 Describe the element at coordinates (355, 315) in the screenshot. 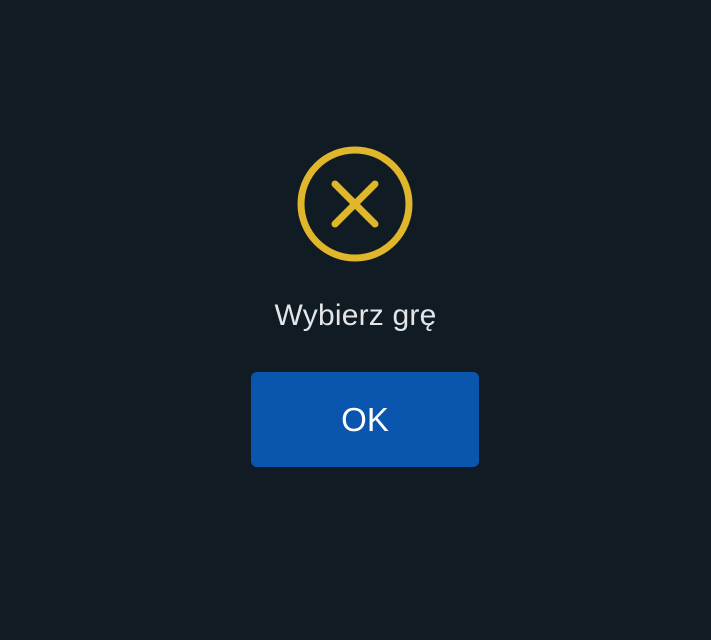

I see `dialog-message: Wybierz grę` at that location.